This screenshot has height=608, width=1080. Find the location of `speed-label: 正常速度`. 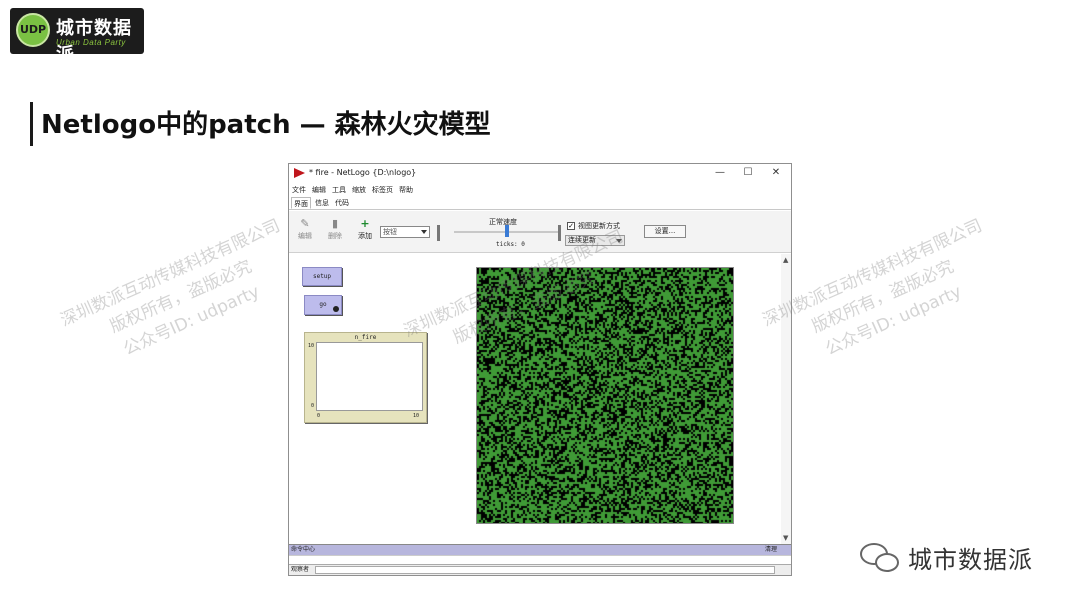

speed-label: 正常速度 is located at coordinates (503, 222).